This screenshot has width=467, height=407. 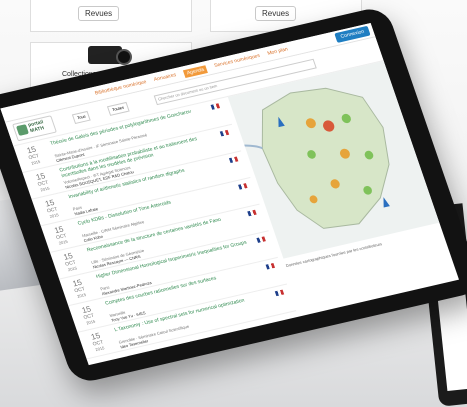 What do you see at coordinates (36, 126) in the screenshot?
I see `logo-text: portail MATH` at bounding box center [36, 126].